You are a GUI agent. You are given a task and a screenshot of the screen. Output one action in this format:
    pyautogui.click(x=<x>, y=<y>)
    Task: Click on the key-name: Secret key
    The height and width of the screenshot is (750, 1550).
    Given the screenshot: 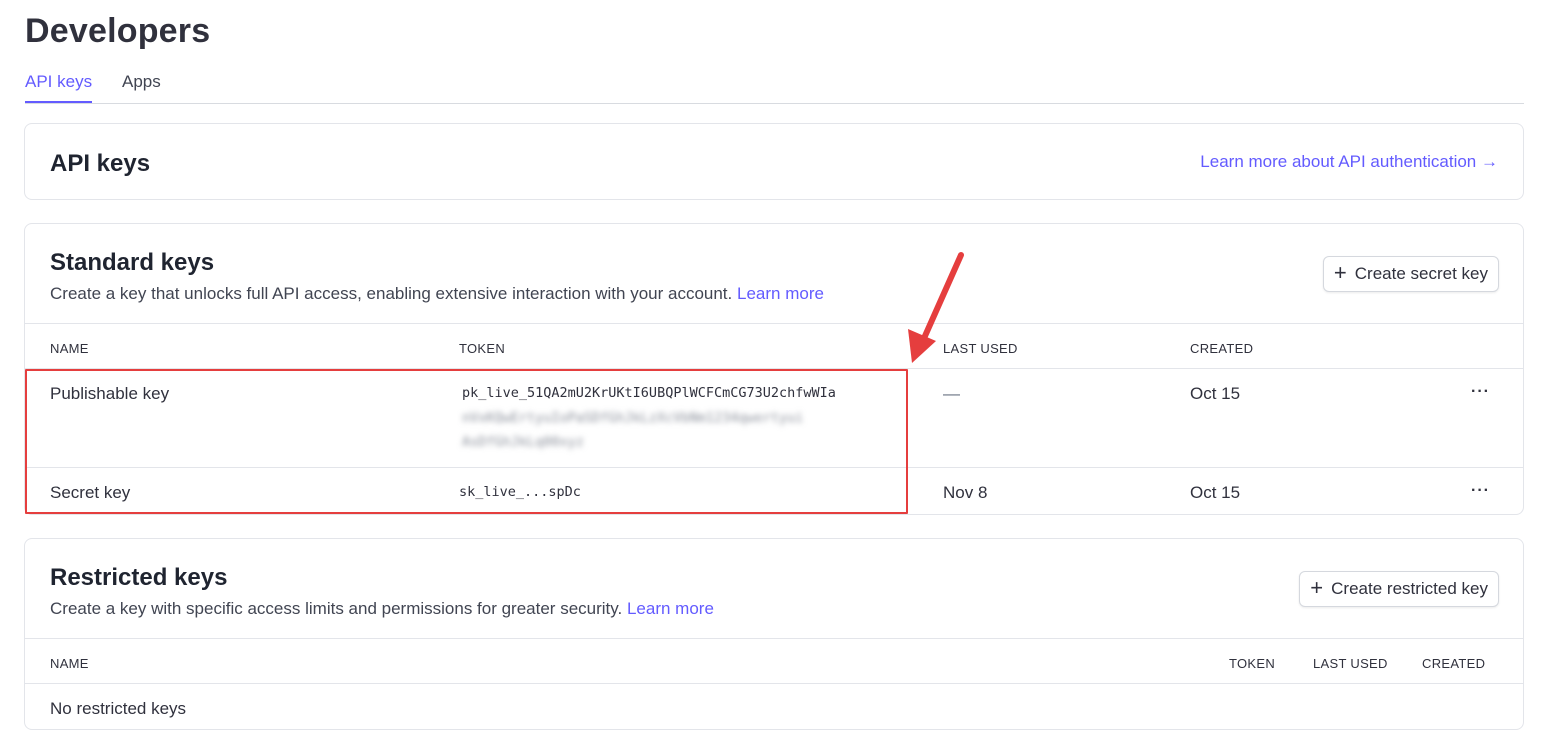 What is the action you would take?
    pyautogui.click(x=90, y=492)
    